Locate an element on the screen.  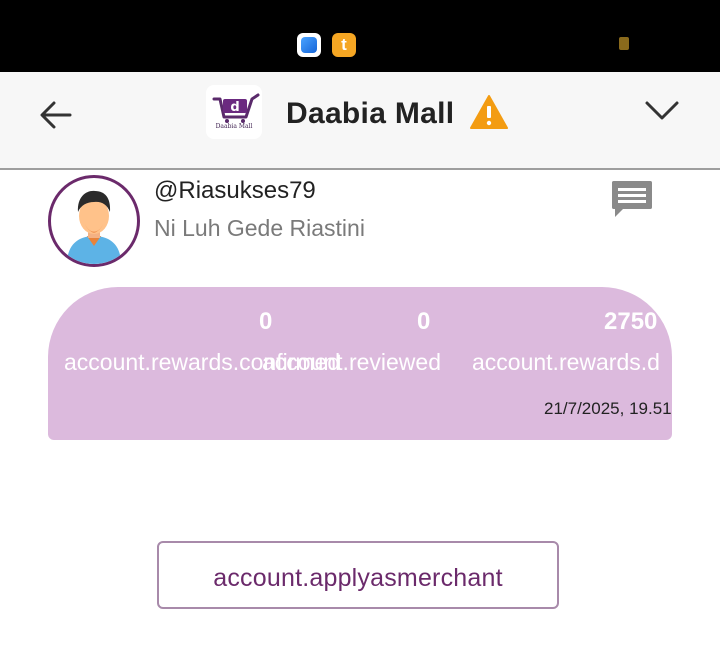
back-arrow-icon is located at coordinates (56, 115).